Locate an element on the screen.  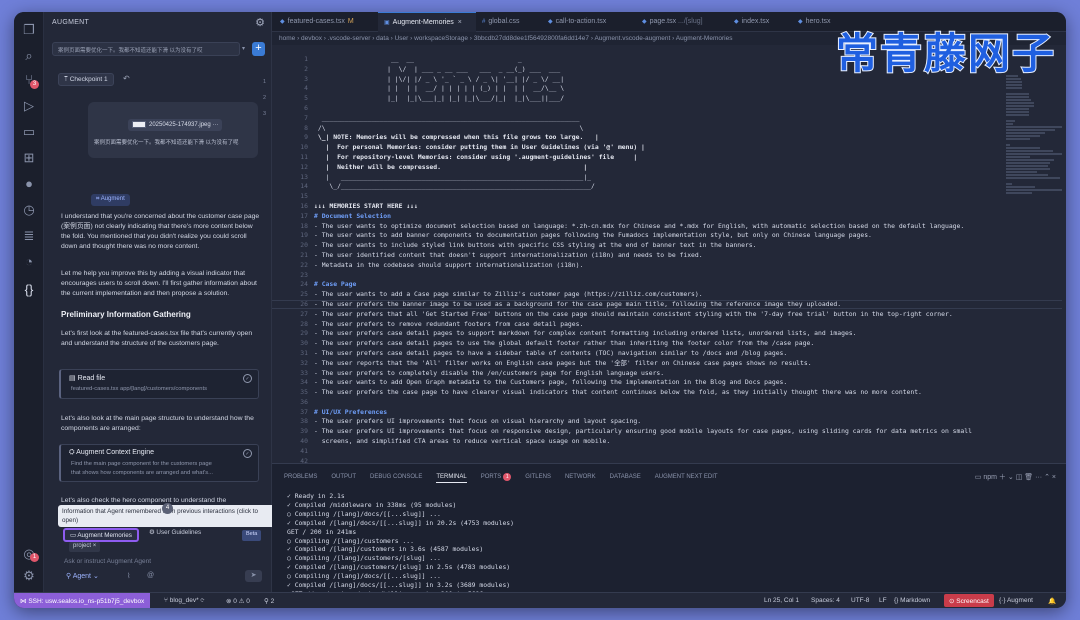
branch-indicator: ⑂ blog_dev* ⟳ is located at coordinates (184, 600).